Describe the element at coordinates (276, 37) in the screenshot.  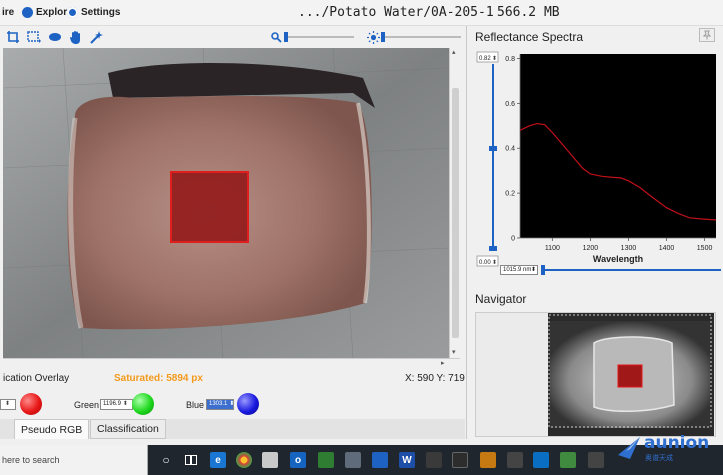
I see `zoom-icon` at that location.